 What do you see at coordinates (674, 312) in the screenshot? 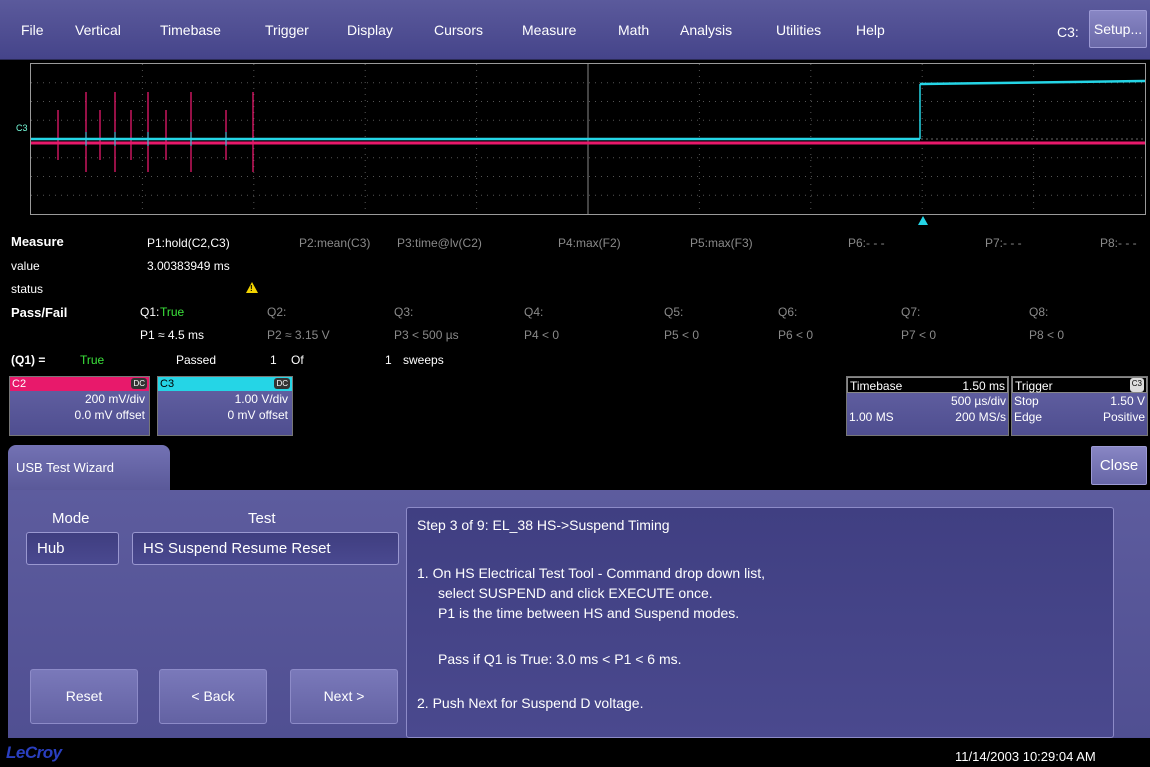
I see `q5-label: Q5:` at bounding box center [674, 312].